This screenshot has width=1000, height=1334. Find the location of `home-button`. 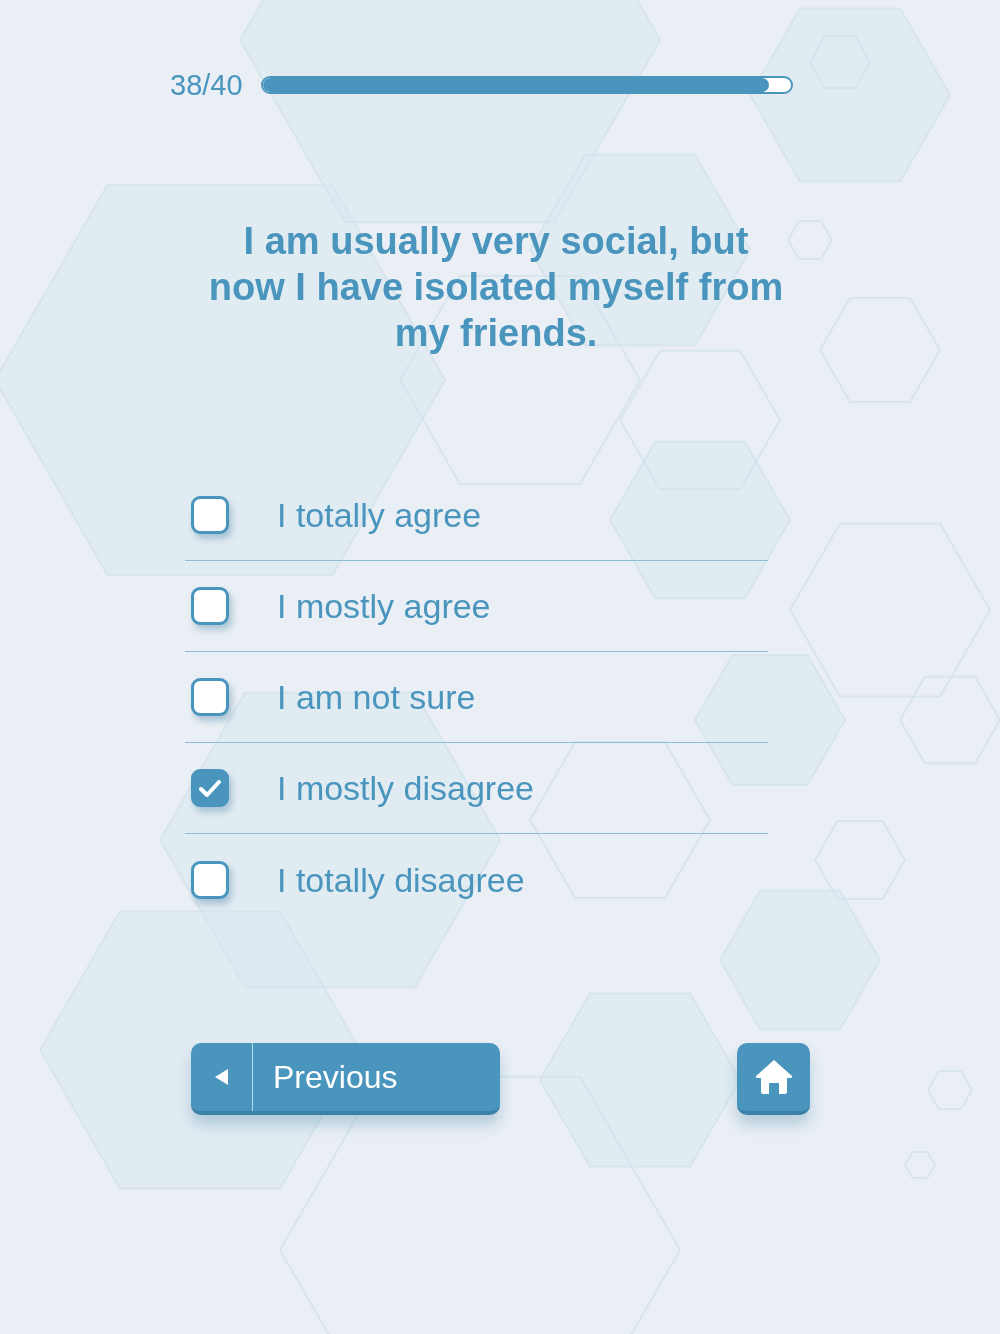

home-button is located at coordinates (773, 1079).